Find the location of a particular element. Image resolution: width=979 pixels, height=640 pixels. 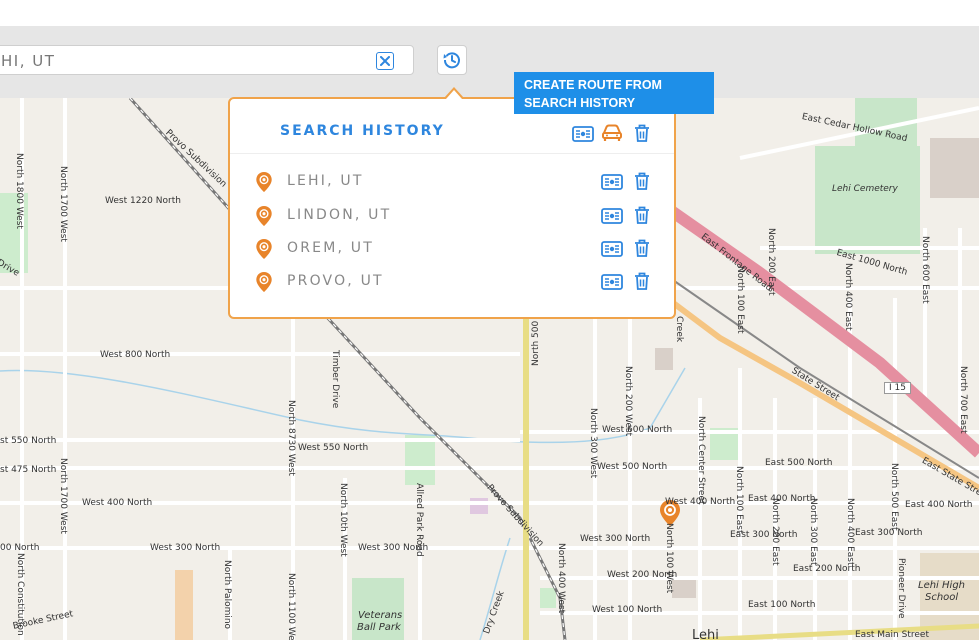

history-icon is located at coordinates (451, 60).